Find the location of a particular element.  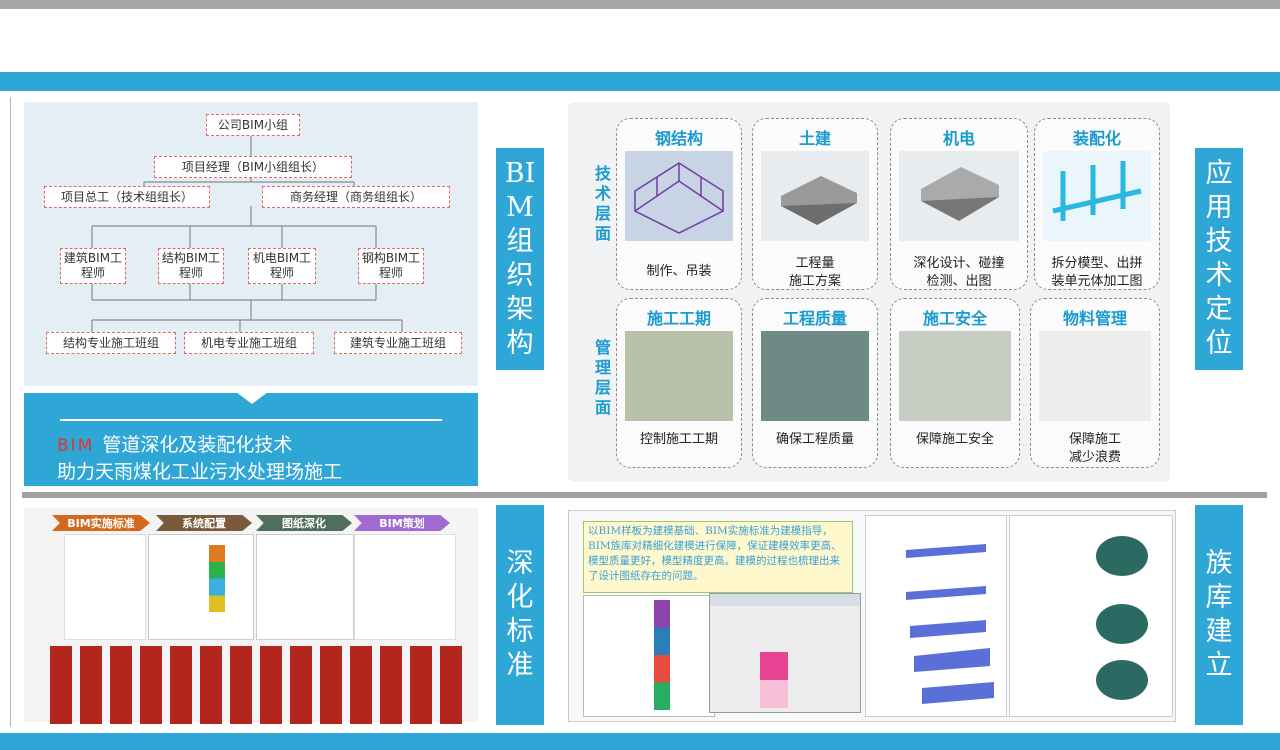

section-divider is located at coordinates (644, 495).